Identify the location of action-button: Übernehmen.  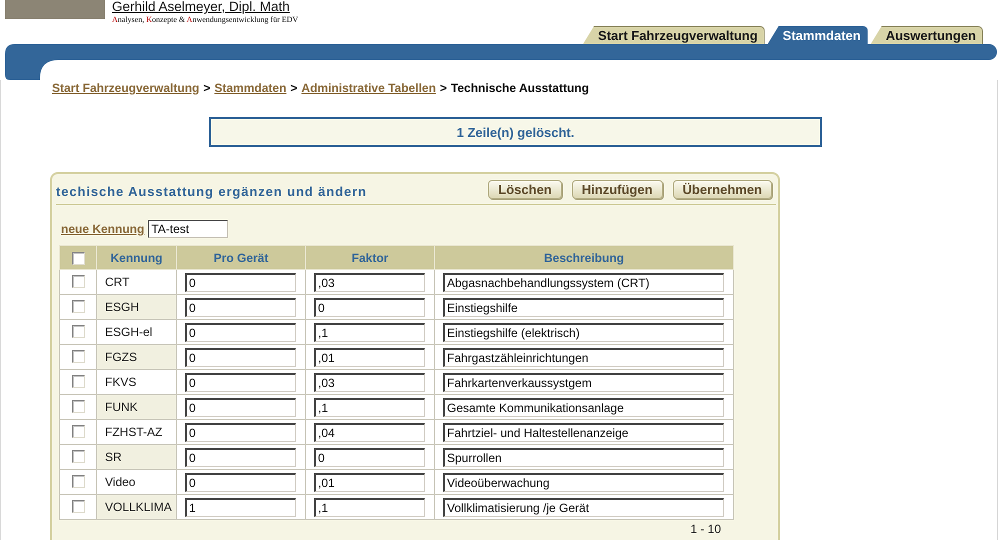
(722, 189).